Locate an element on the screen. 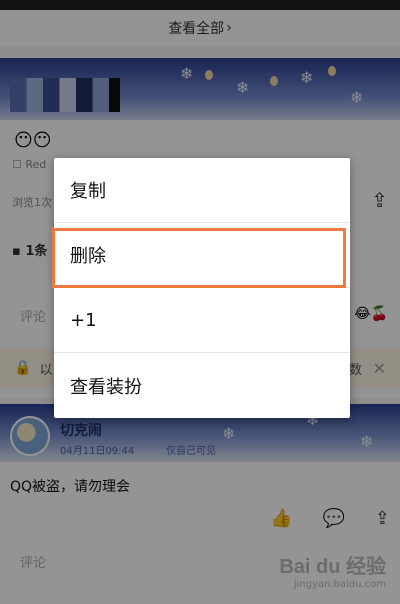 Image resolution: width=400 pixels, height=604 pixels. menu-item-label: +1 is located at coordinates (83, 320).